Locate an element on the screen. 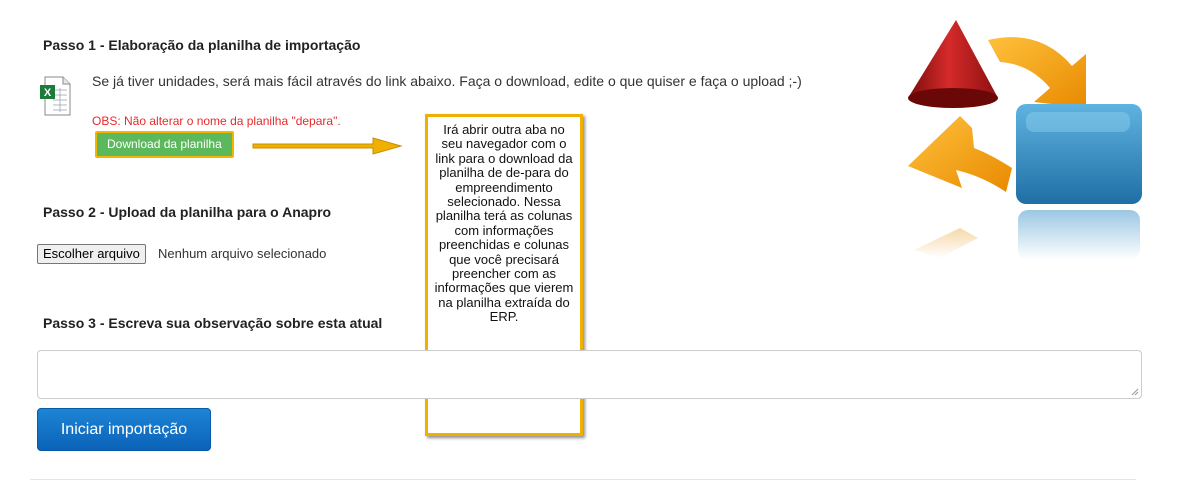  svg-text: X is located at coordinates (48, 93).